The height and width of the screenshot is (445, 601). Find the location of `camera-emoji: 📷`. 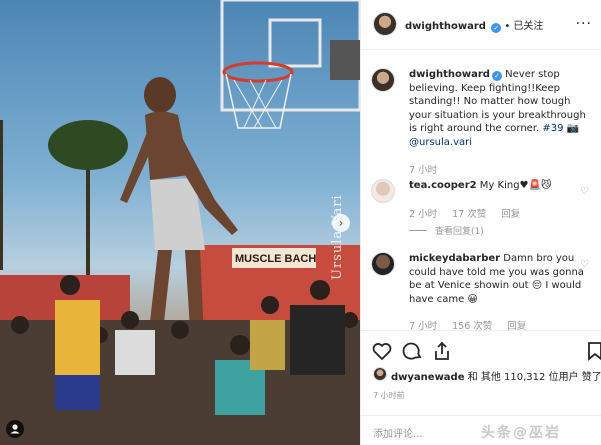

camera-emoji: 📷 is located at coordinates (573, 128).